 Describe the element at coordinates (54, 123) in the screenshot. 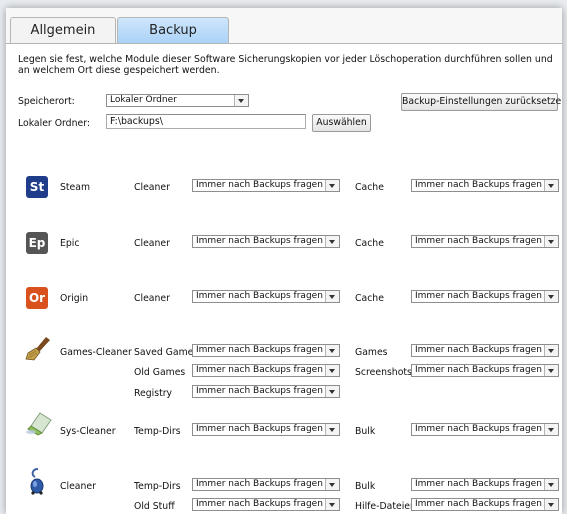

I see `folder-label: Lokaler Ordner:` at that location.